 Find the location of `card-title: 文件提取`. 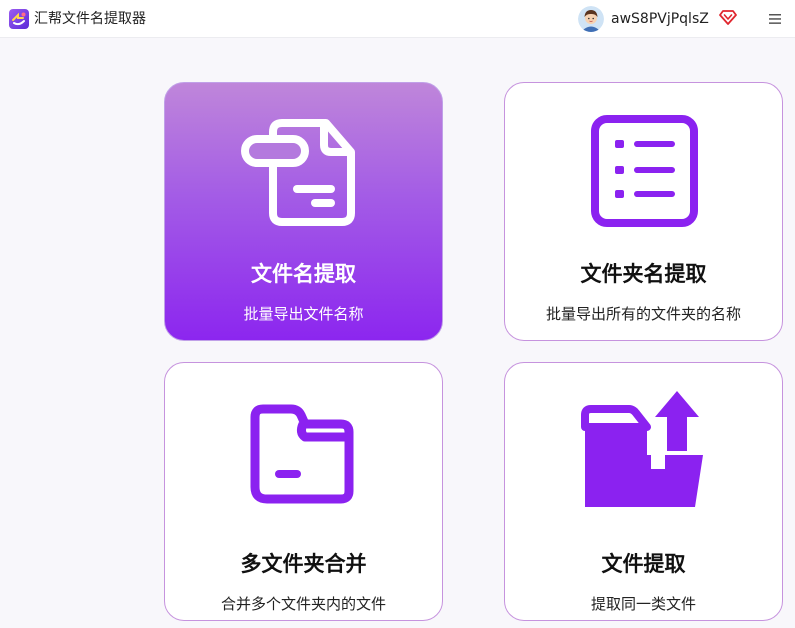

card-title: 文件提取 is located at coordinates (643, 564).